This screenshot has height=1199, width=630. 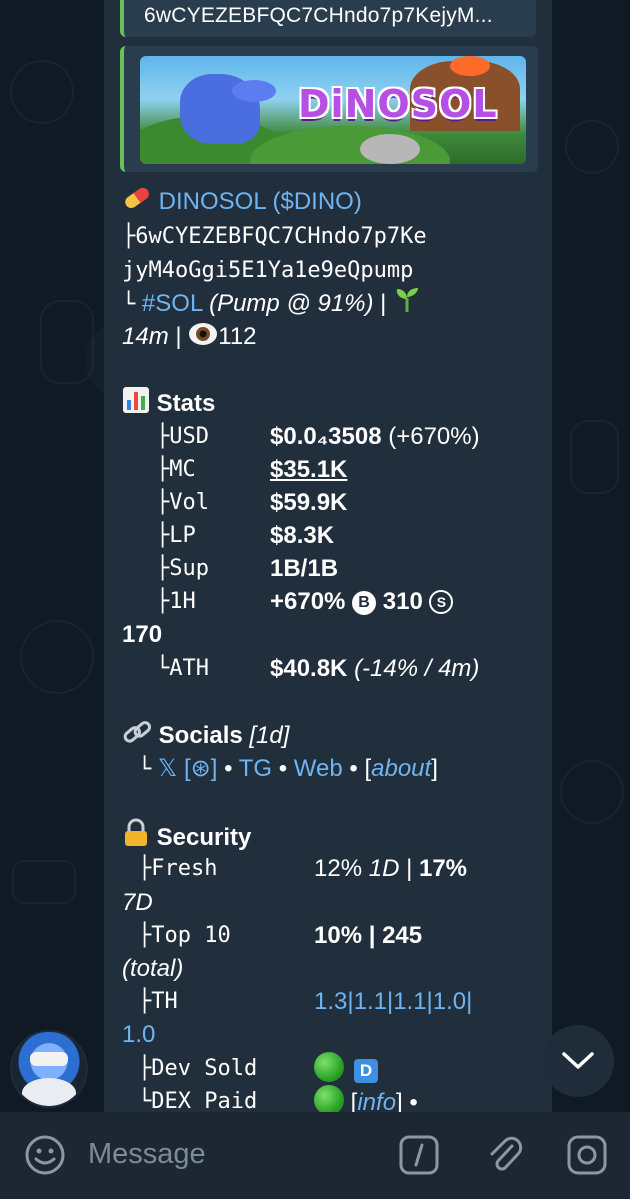 What do you see at coordinates (212, 201) in the screenshot?
I see `token-name-link: DINOSOL` at bounding box center [212, 201].